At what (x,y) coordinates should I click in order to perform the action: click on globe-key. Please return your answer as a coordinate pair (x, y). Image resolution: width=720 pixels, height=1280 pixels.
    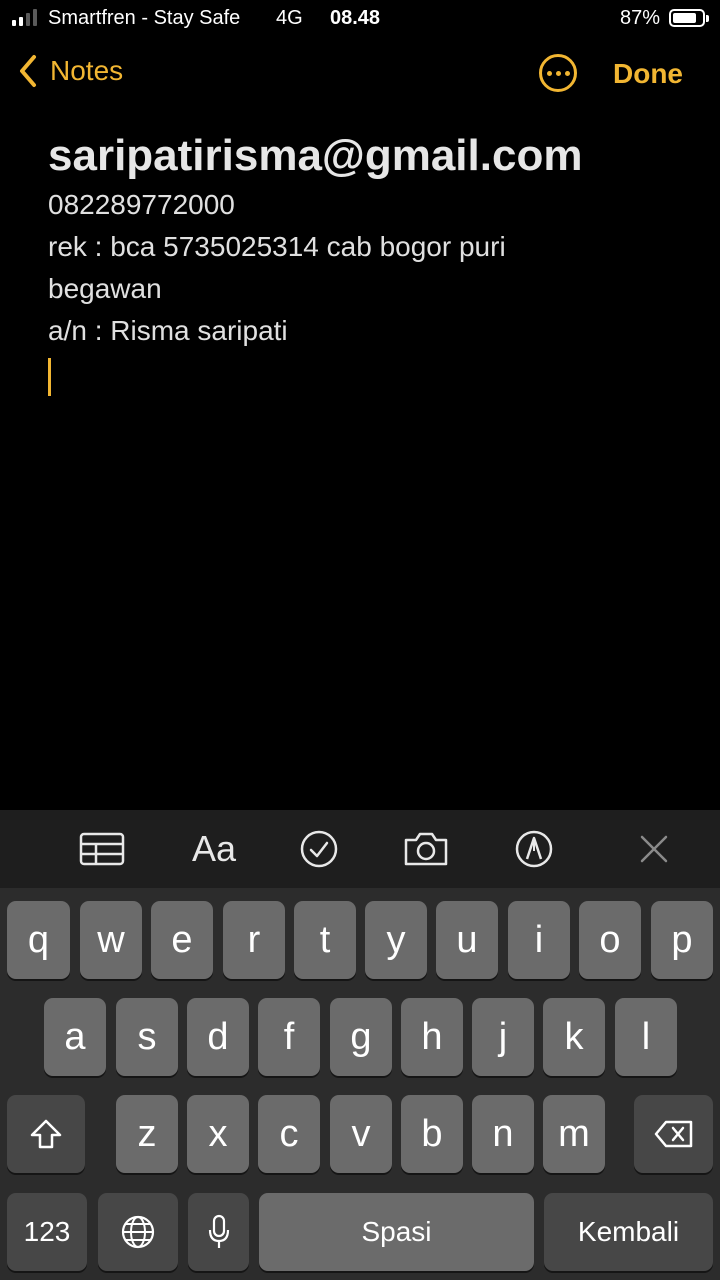
    Looking at the image, I should click on (138, 1232).